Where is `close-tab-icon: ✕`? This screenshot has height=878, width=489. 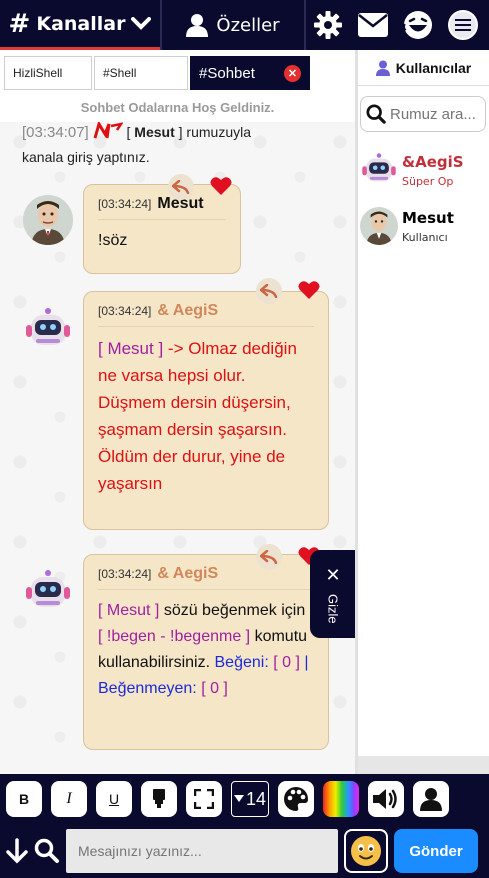
close-tab-icon: ✕ is located at coordinates (292, 73).